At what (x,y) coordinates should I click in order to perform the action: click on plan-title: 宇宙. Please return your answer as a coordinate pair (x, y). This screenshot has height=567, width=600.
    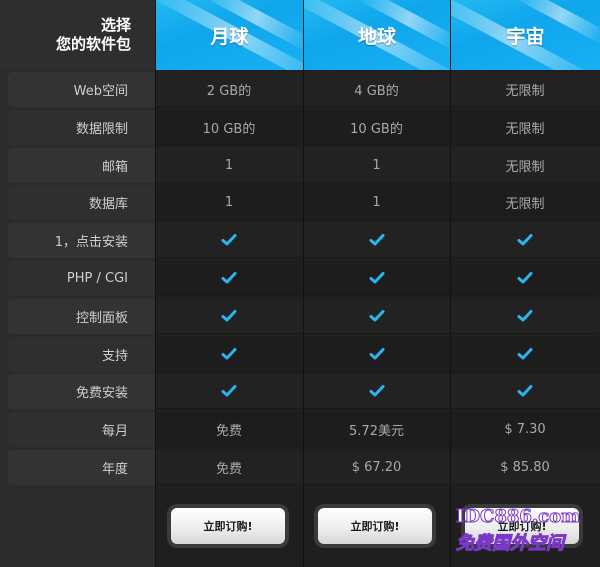
    Looking at the image, I should click on (525, 36).